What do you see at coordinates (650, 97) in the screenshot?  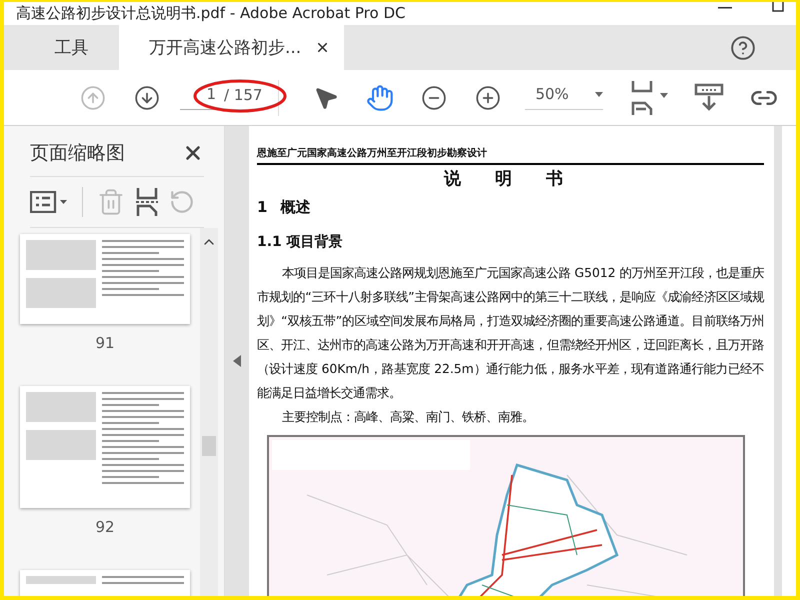 I see `fit-page-icon` at bounding box center [650, 97].